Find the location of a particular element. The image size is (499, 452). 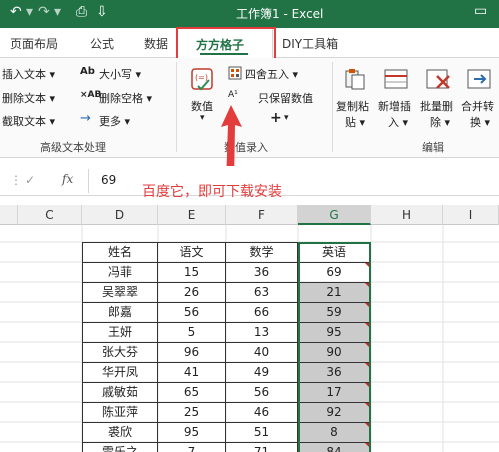

tab-page-layout: 页面布局 is located at coordinates (34, 43).